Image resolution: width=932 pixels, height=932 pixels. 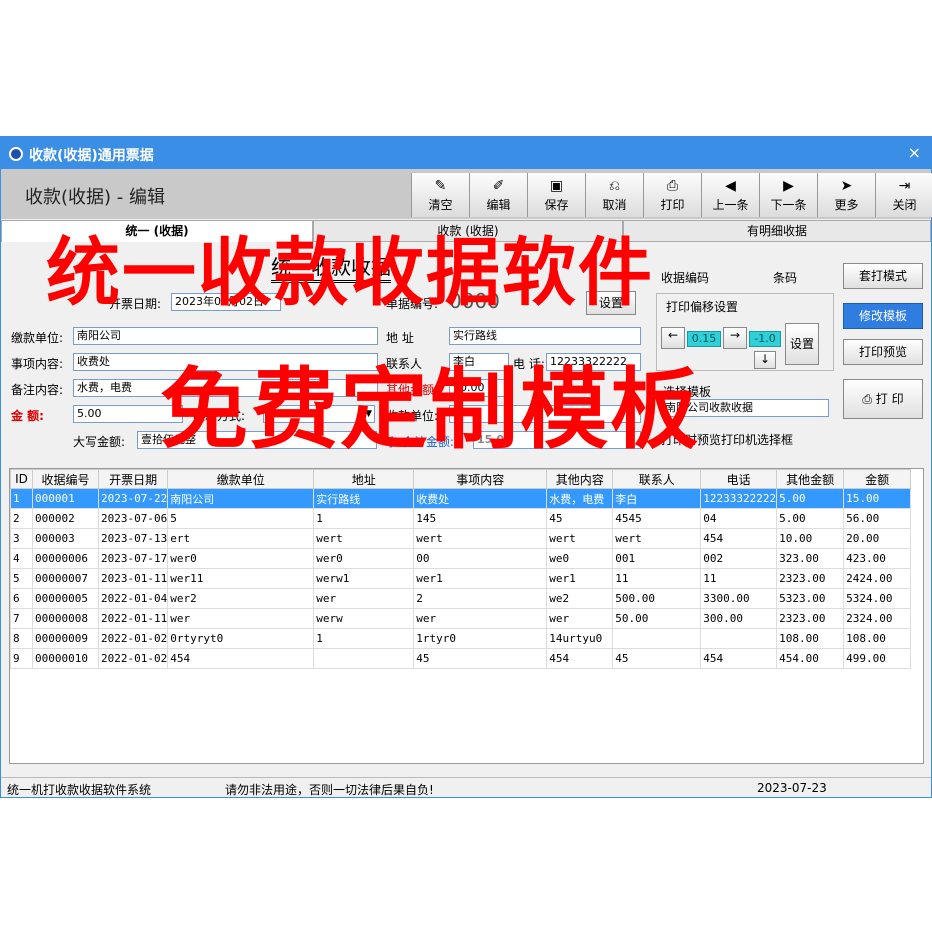 What do you see at coordinates (810, 538) in the screenshot?
I see `table-cell: 10.00` at bounding box center [810, 538].